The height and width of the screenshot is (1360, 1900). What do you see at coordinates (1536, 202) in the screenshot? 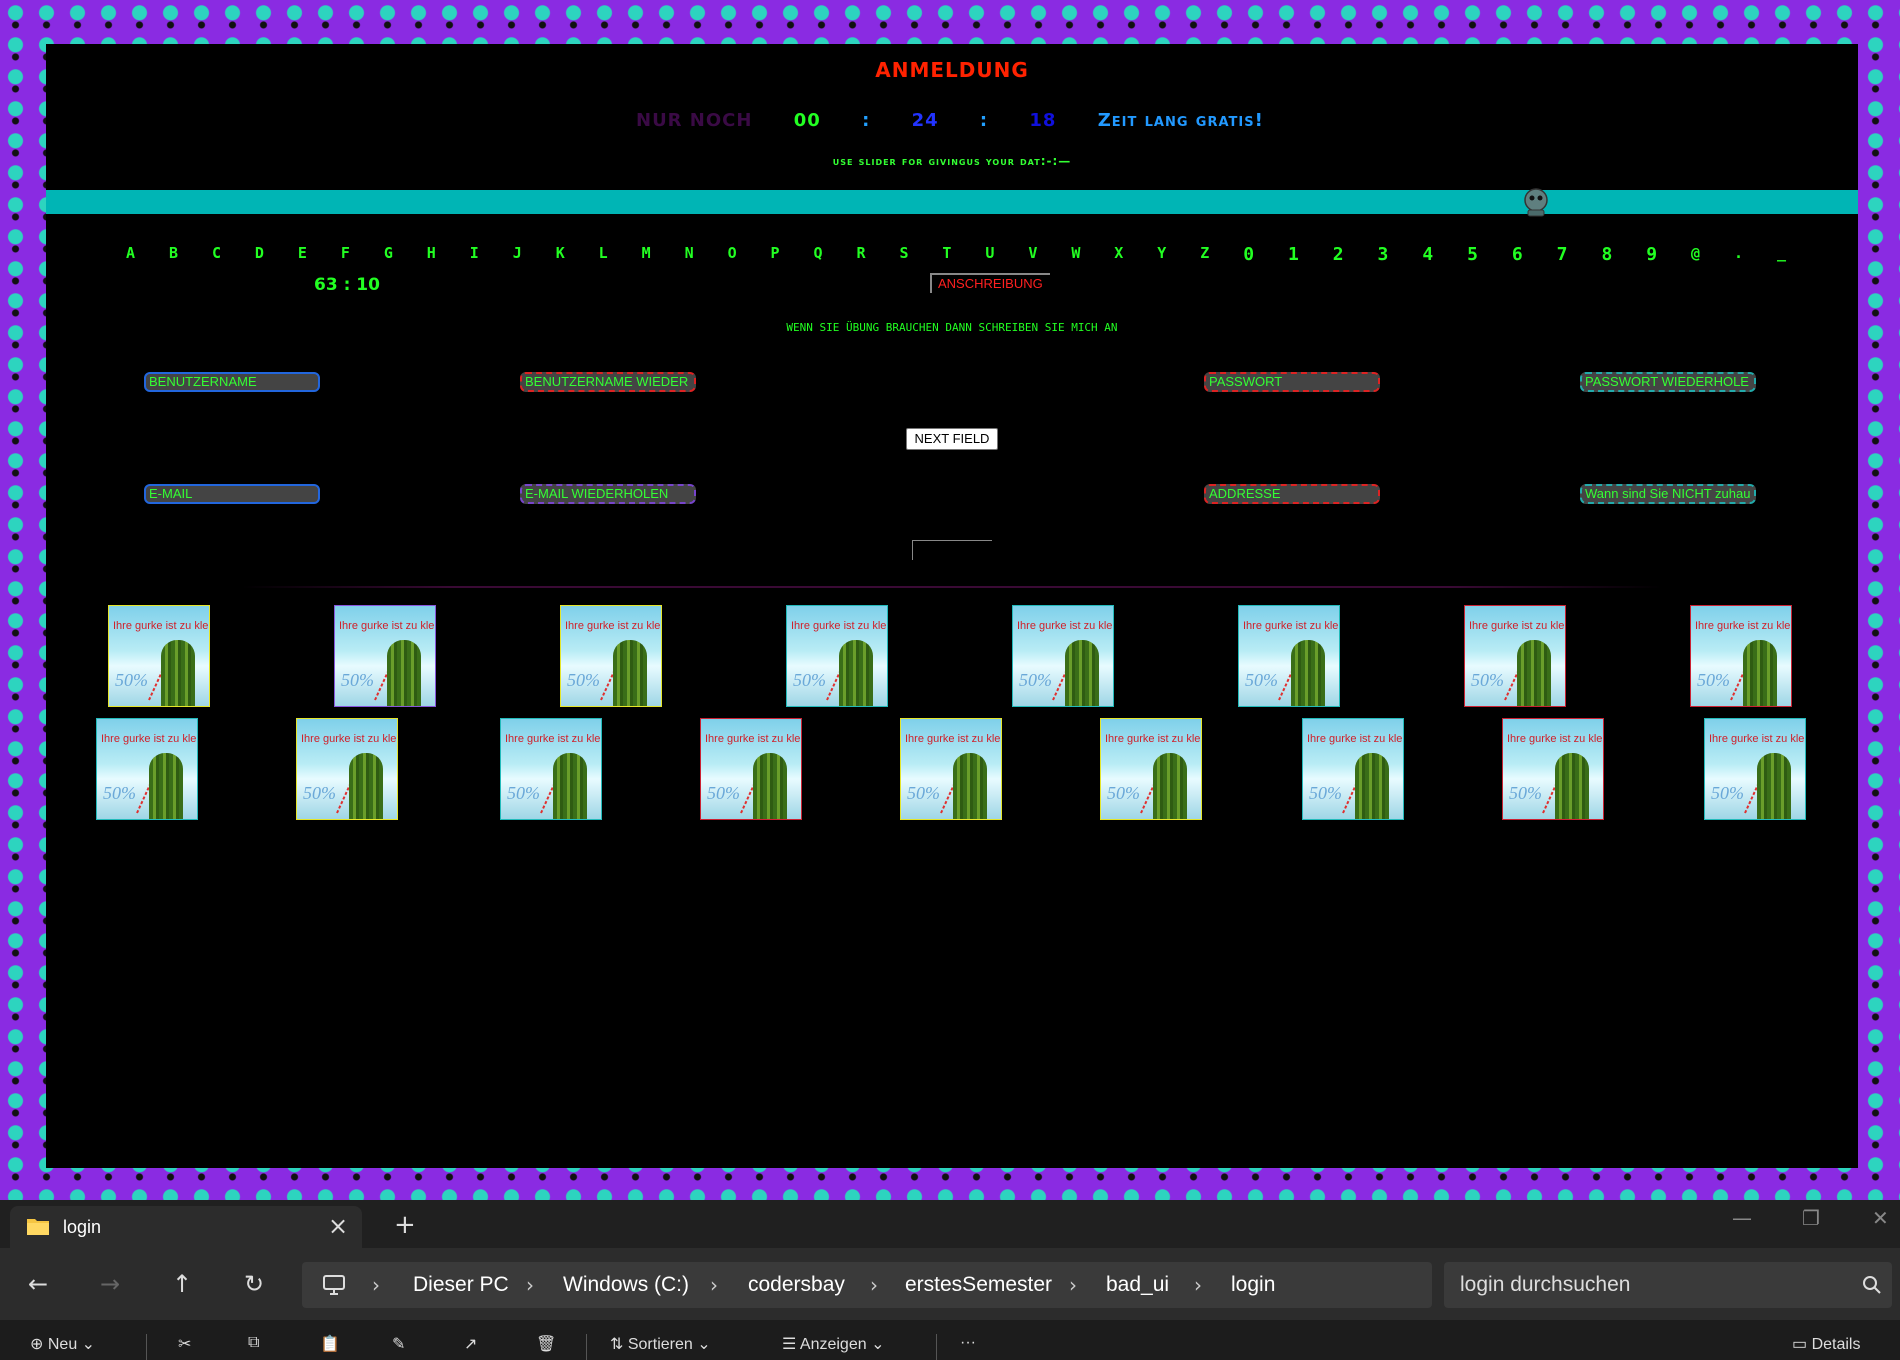
I see `robot-slider-handle-icon` at bounding box center [1536, 202].